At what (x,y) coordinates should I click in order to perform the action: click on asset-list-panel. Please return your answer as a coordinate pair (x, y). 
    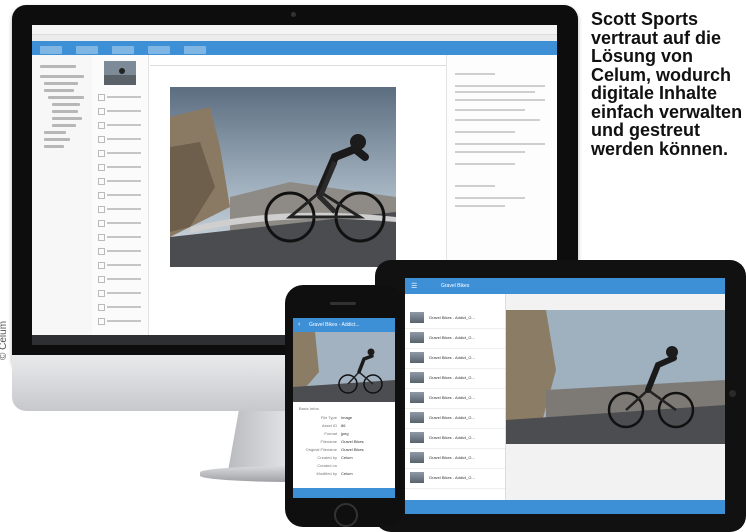
    Looking at the image, I should click on (120, 195).